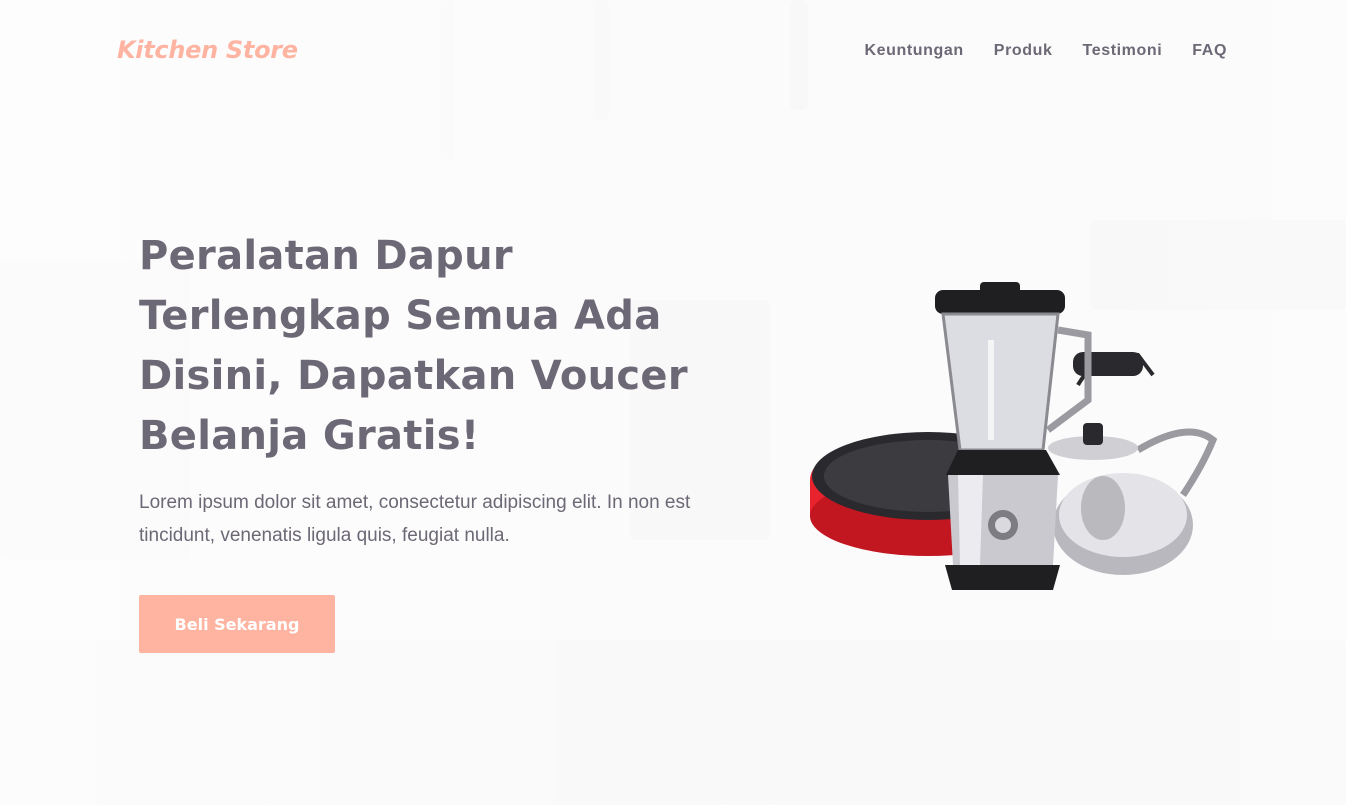 The height and width of the screenshot is (805, 1346). What do you see at coordinates (1023, 51) in the screenshot?
I see `nav-link-produk: Produk` at bounding box center [1023, 51].